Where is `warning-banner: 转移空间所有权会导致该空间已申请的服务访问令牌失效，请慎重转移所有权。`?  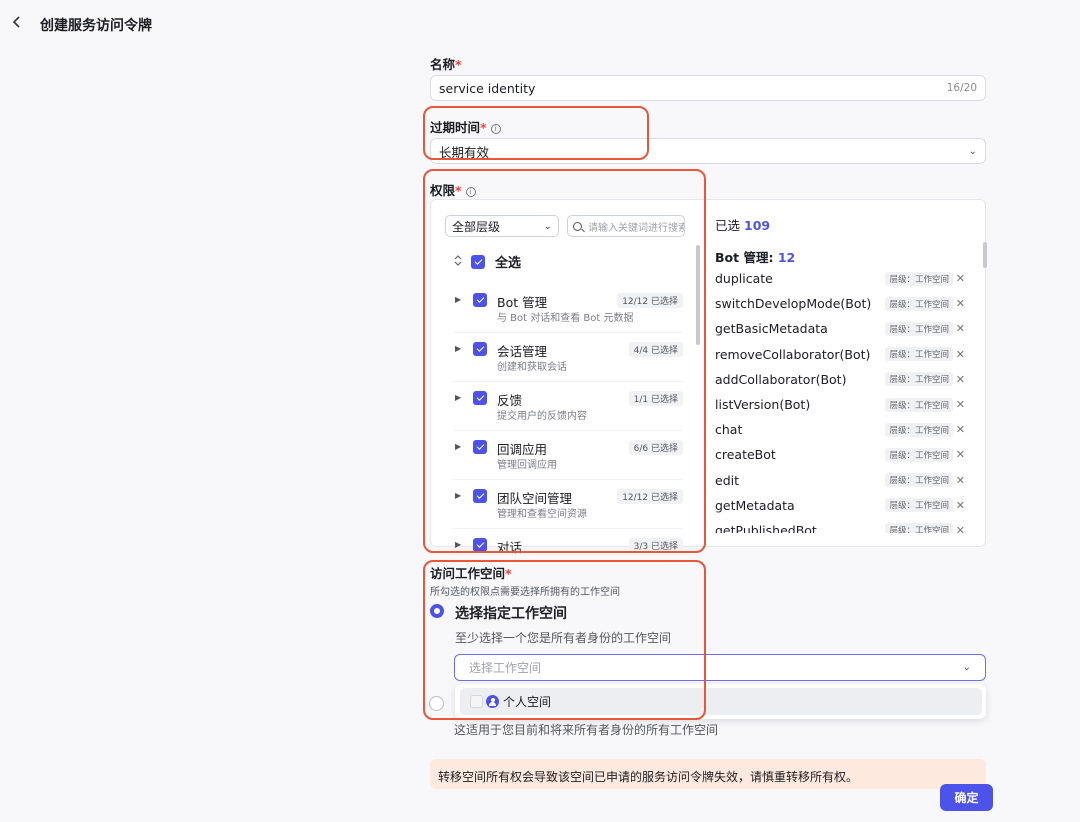
warning-banner: 转移空间所有权会导致该空间已申请的服务访问令牌失效，请慎重转移所有权。 is located at coordinates (708, 774).